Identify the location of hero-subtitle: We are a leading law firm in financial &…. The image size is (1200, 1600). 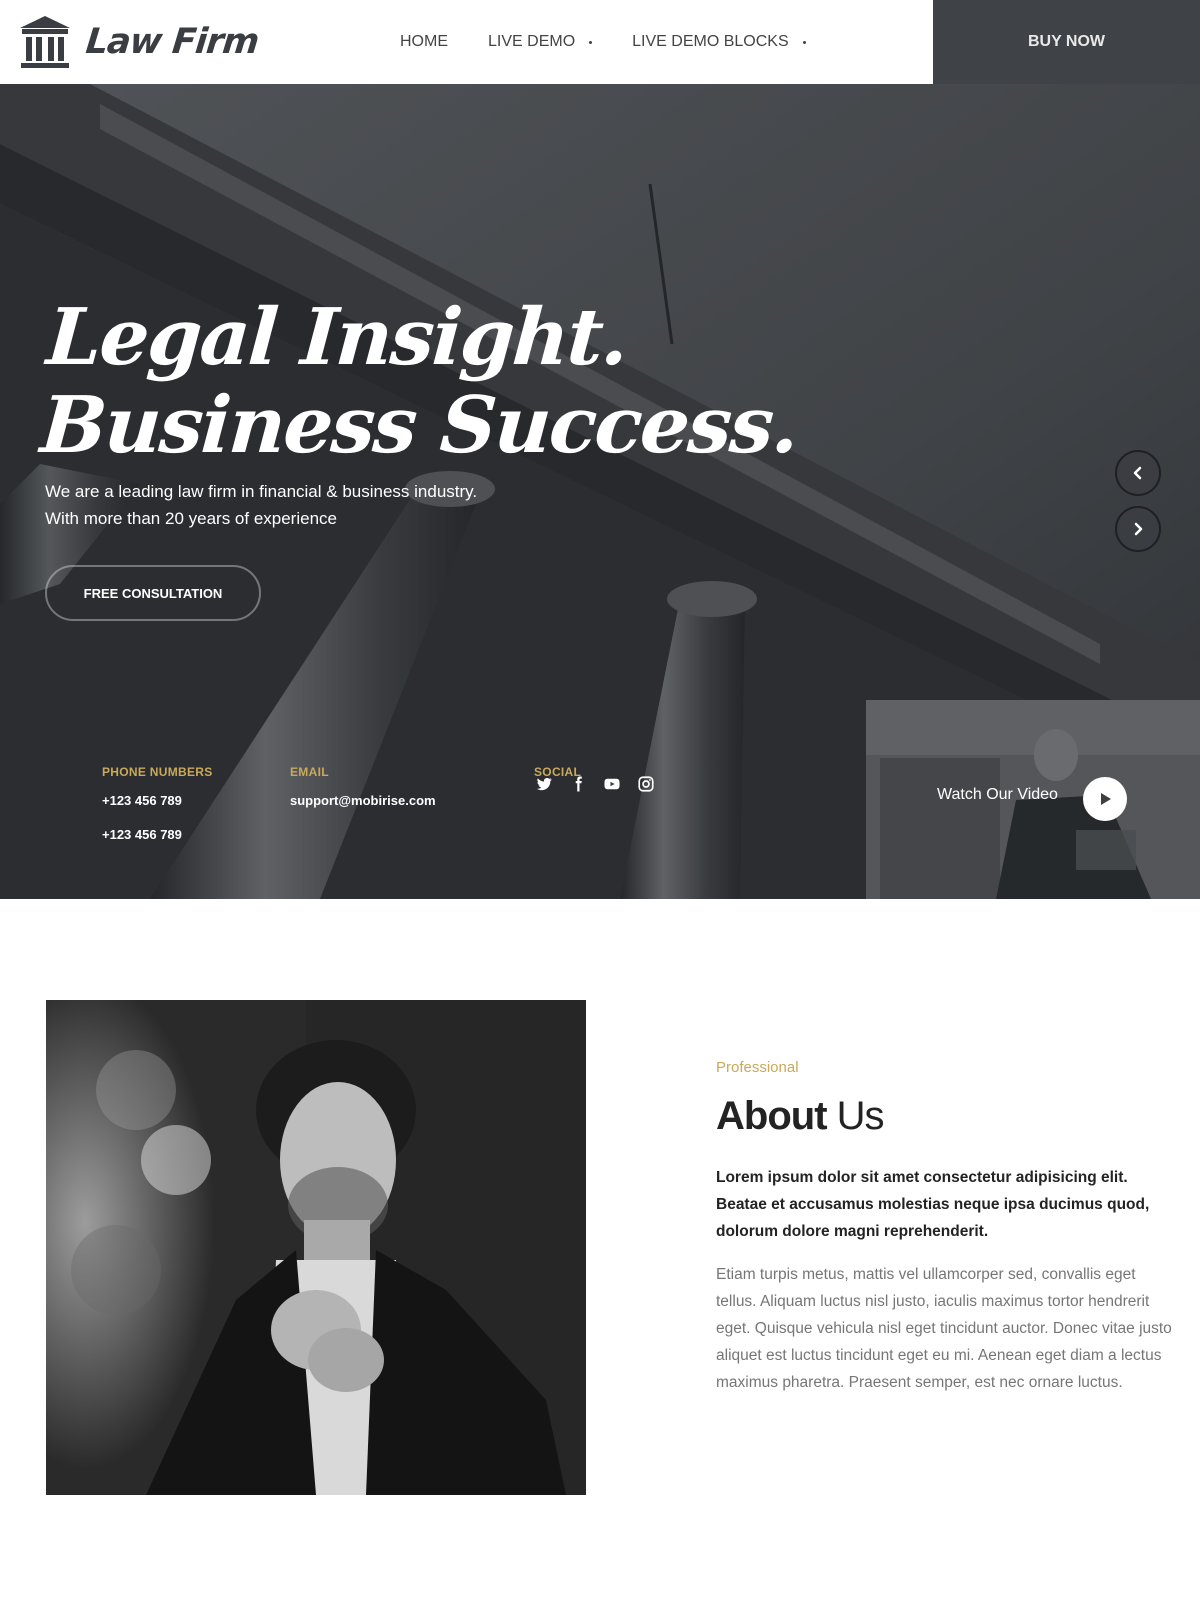
(305, 505).